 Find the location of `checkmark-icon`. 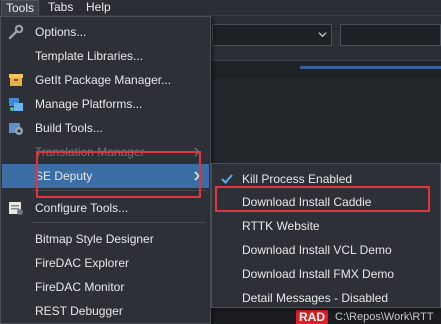

checkmark-icon is located at coordinates (227, 179).